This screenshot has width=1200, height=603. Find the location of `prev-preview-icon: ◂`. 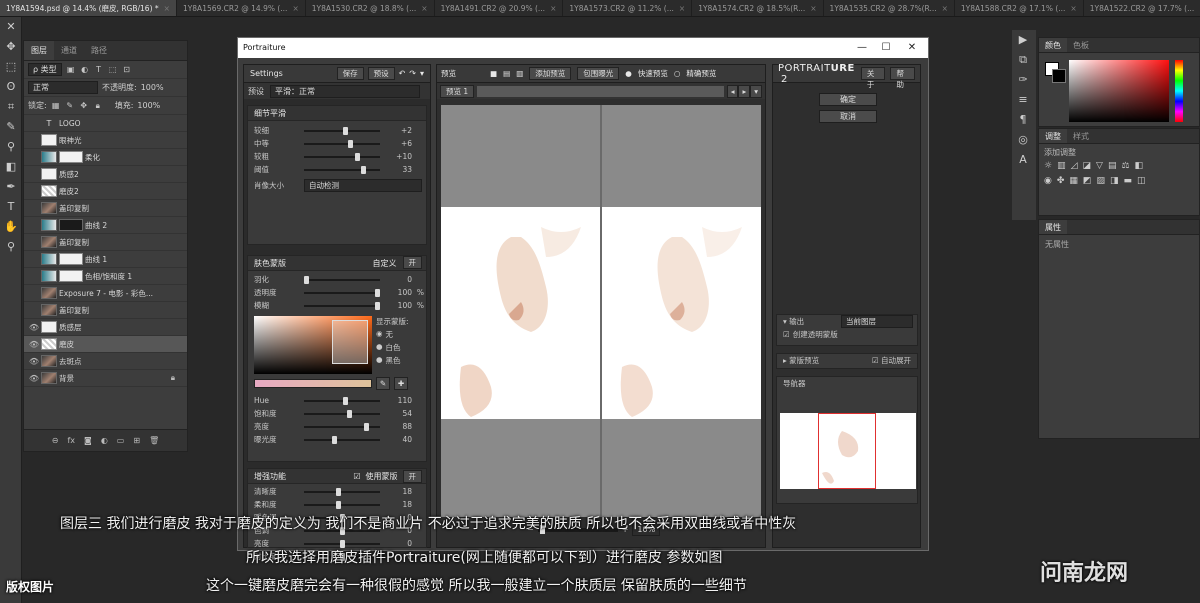

prev-preview-icon: ◂ is located at coordinates (732, 91).